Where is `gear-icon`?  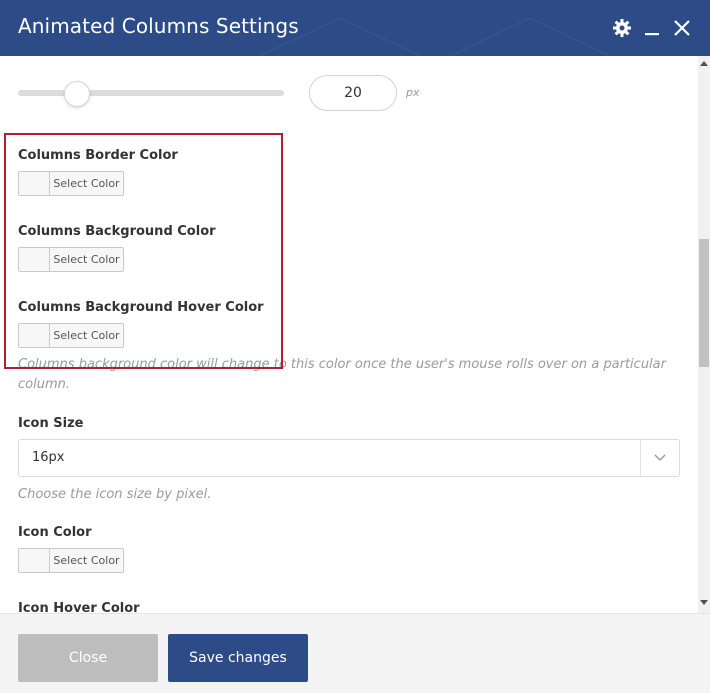
gear-icon is located at coordinates (622, 28).